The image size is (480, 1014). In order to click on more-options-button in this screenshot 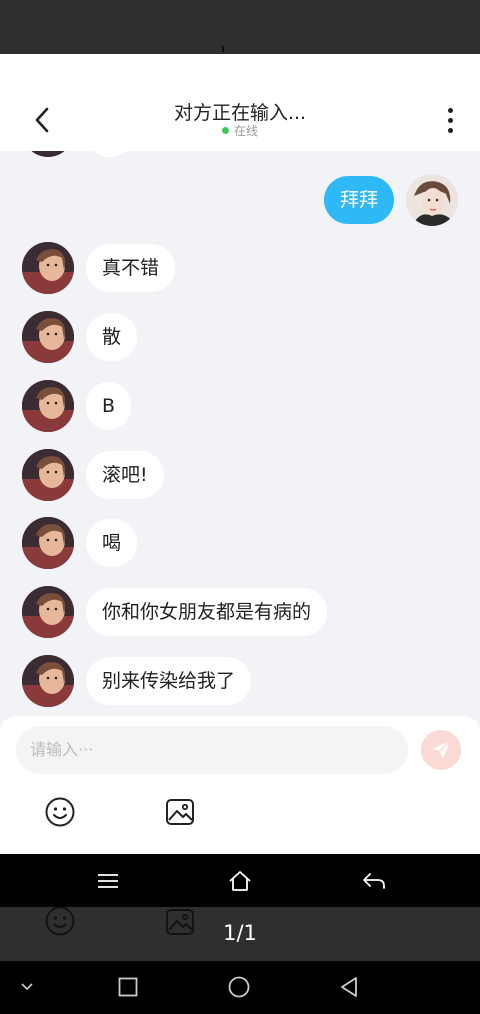, I will do `click(450, 120)`.